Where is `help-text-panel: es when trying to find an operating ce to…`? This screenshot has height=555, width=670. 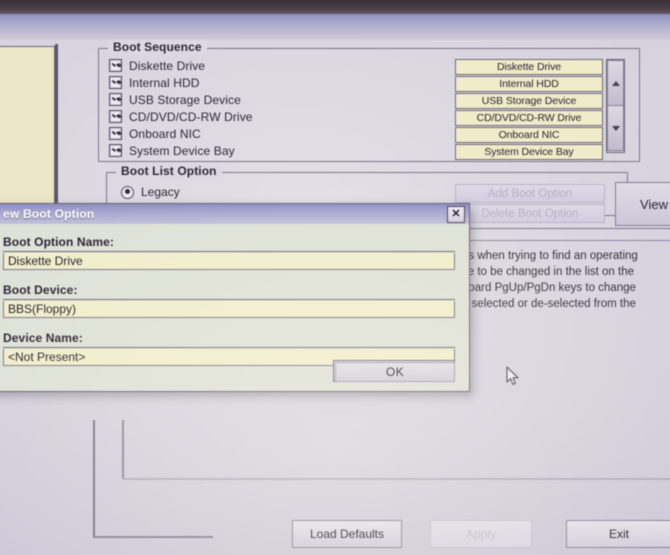 help-text-panel: es when trying to find an operating ce to… is located at coordinates (566, 280).